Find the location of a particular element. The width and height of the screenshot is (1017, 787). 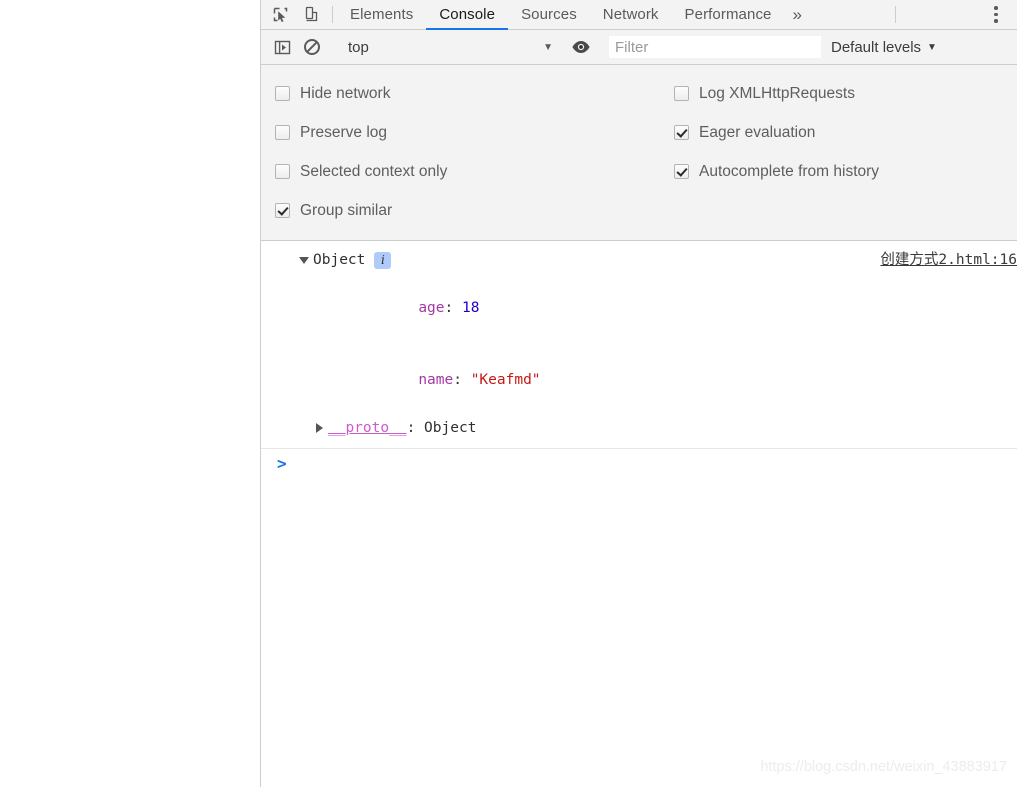

tab-performance-label: Performance is located at coordinates (728, 14).